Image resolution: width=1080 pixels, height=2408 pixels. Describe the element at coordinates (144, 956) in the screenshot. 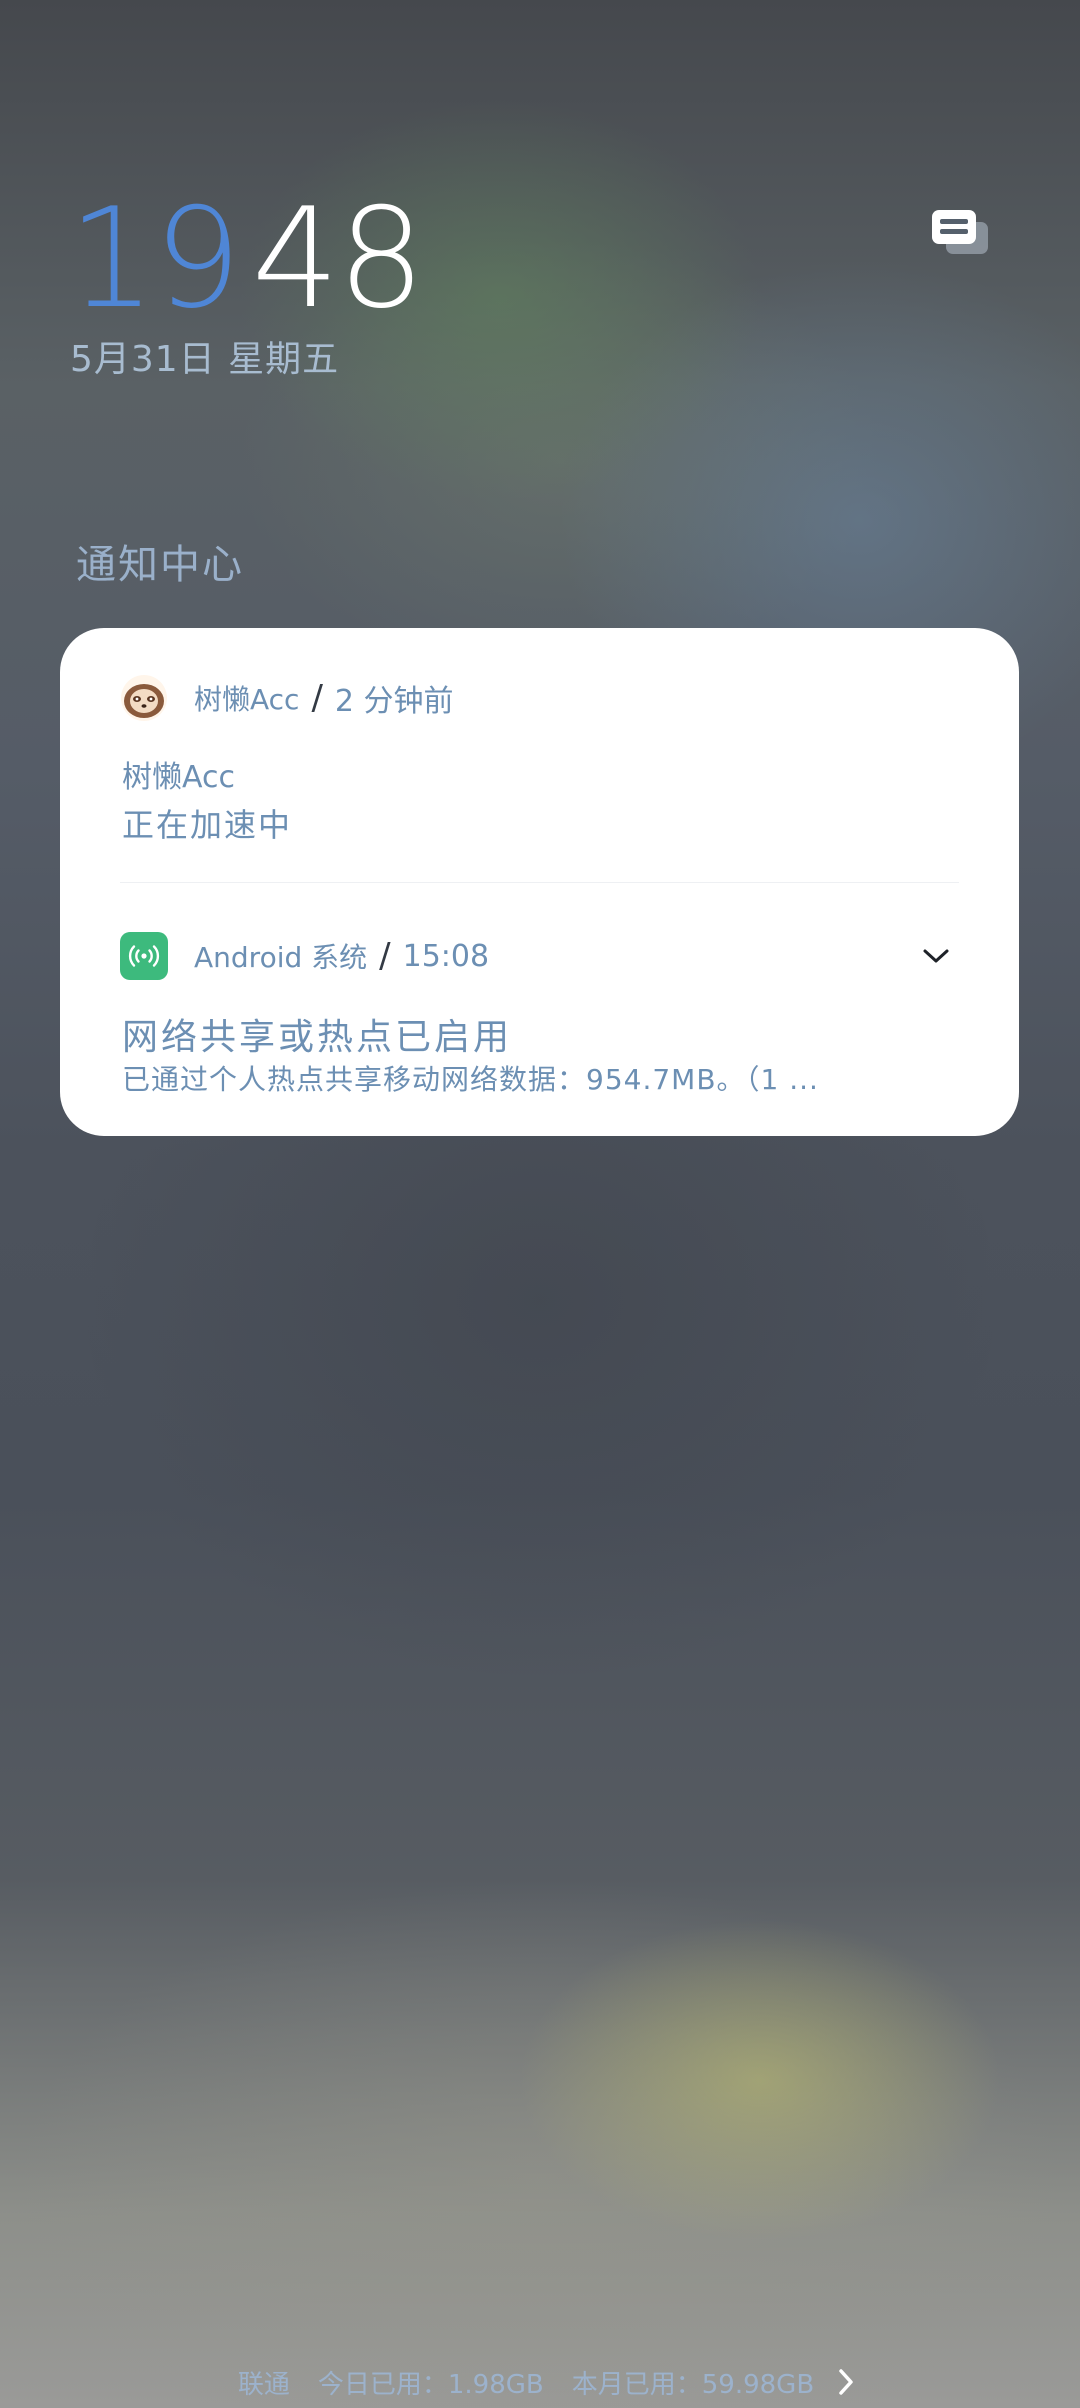

I see `hotspot-icon` at that location.